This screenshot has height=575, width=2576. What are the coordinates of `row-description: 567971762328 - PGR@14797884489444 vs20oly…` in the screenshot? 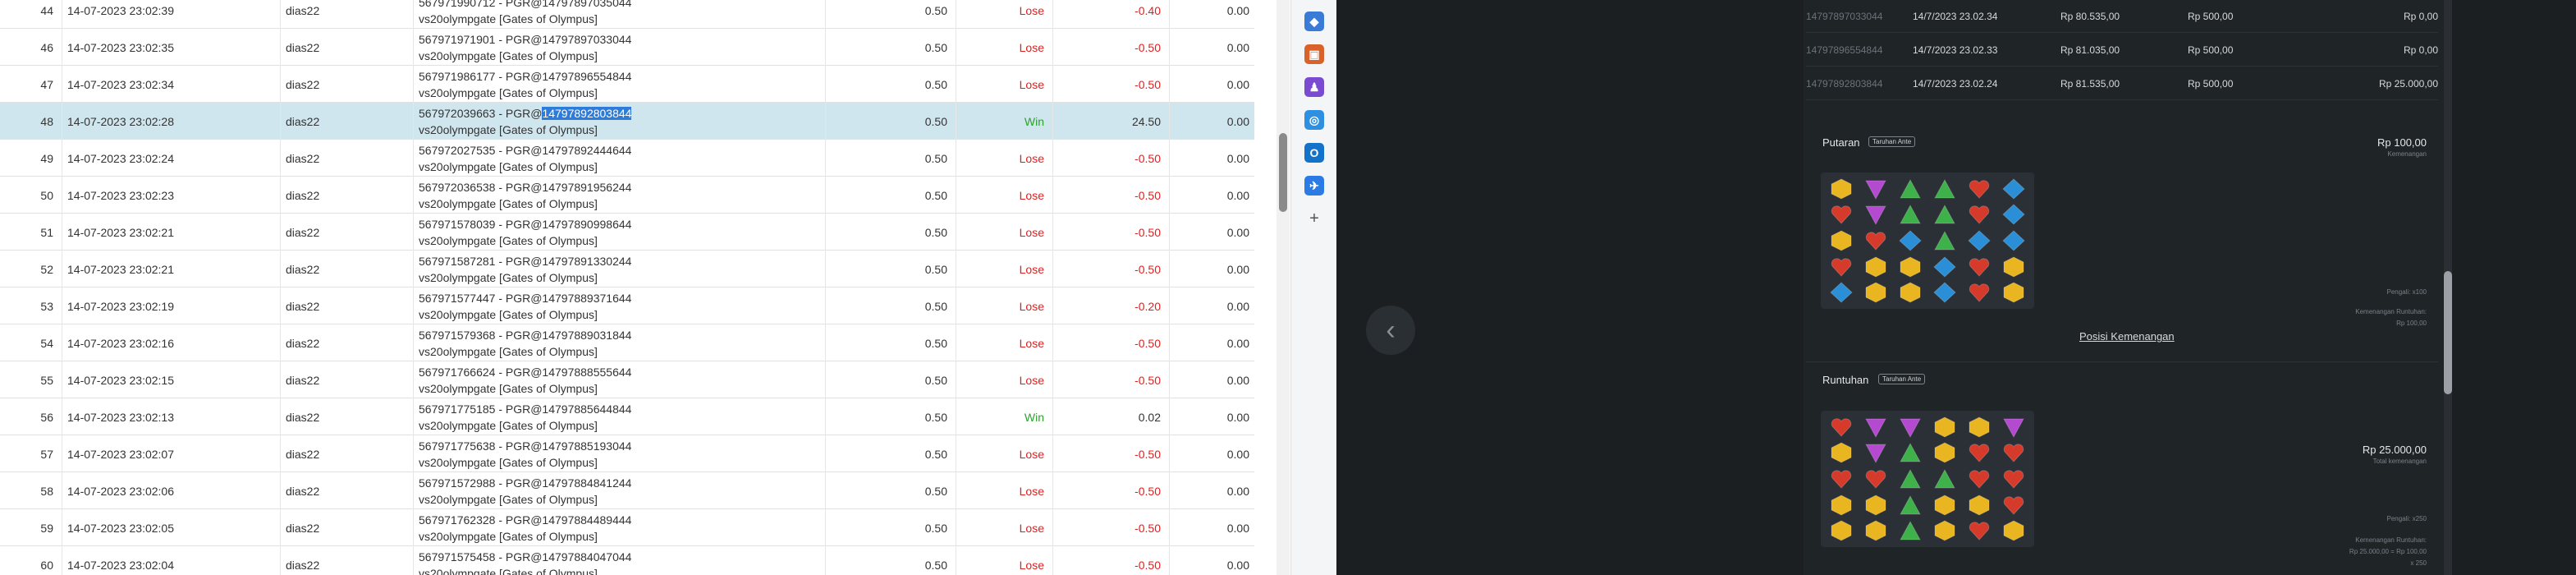 It's located at (619, 527).